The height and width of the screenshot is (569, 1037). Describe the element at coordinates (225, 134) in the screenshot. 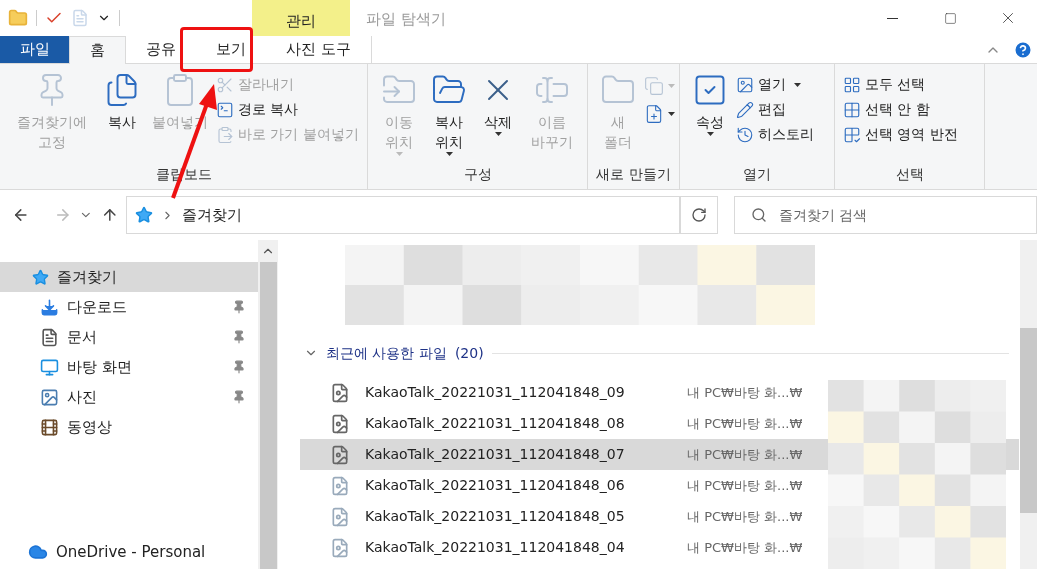

I see `shortcut-paste-icon` at that location.